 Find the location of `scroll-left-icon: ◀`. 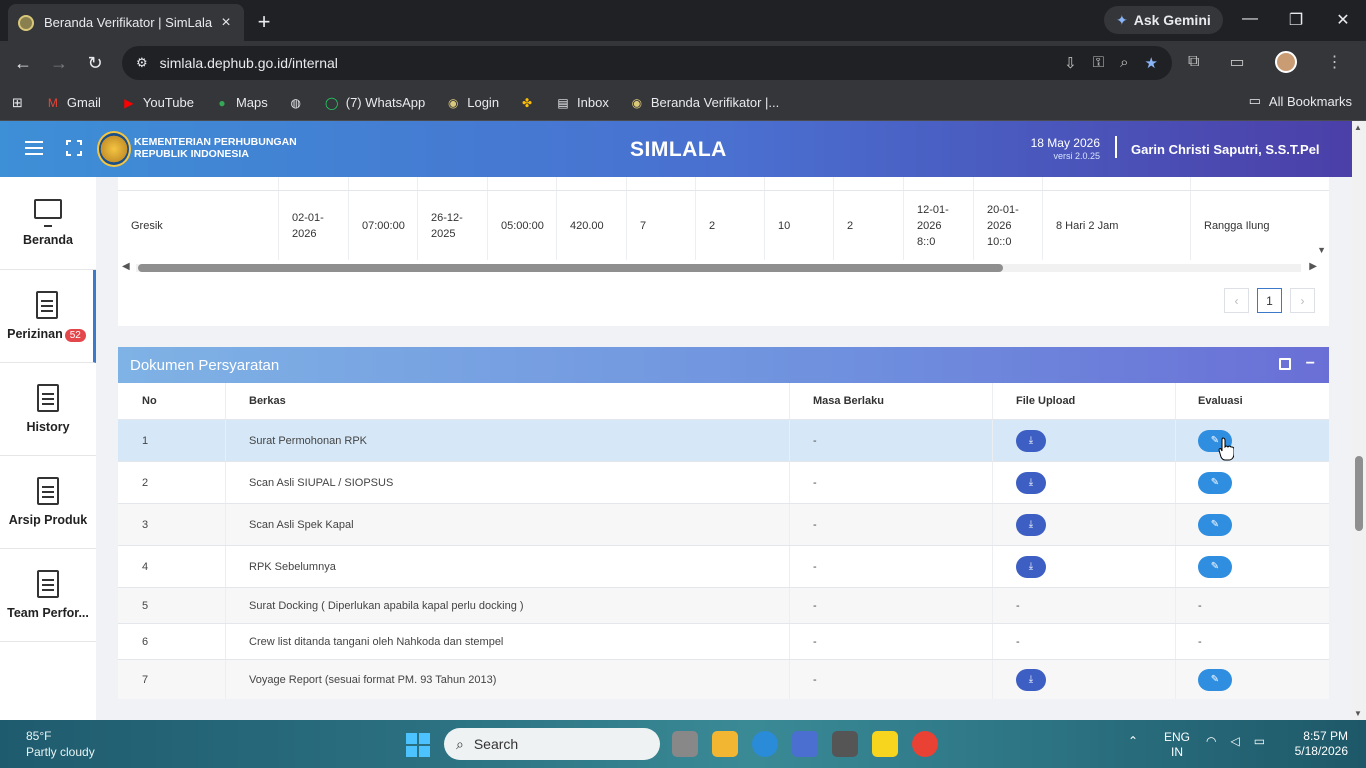

scroll-left-icon: ◀ is located at coordinates (126, 266).